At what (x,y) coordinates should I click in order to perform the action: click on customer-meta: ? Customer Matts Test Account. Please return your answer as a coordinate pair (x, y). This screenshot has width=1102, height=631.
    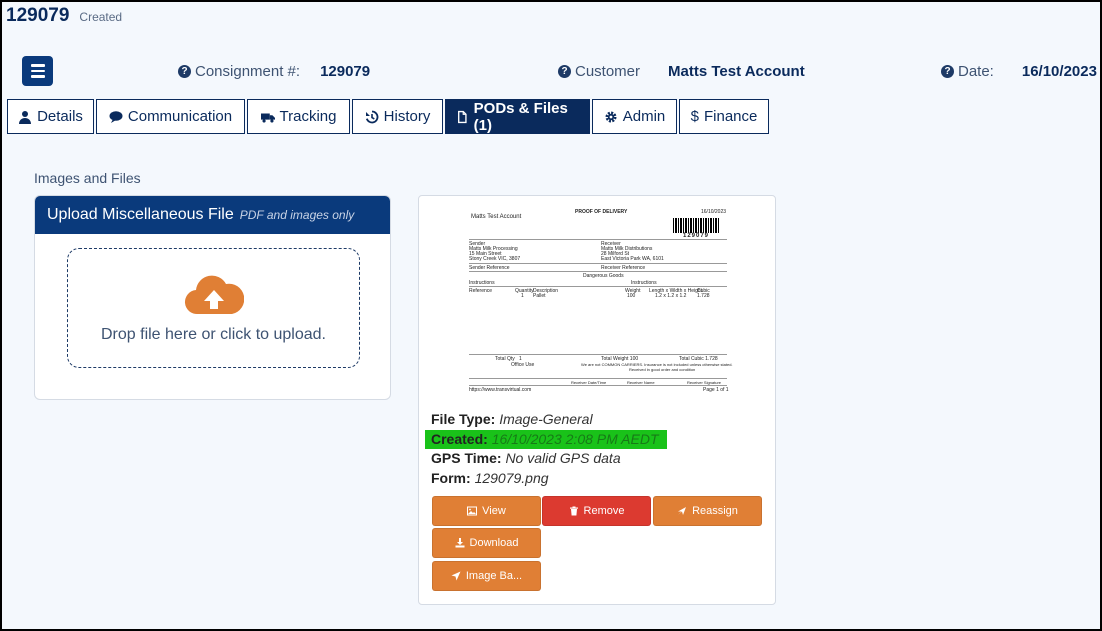
    Looking at the image, I should click on (681, 71).